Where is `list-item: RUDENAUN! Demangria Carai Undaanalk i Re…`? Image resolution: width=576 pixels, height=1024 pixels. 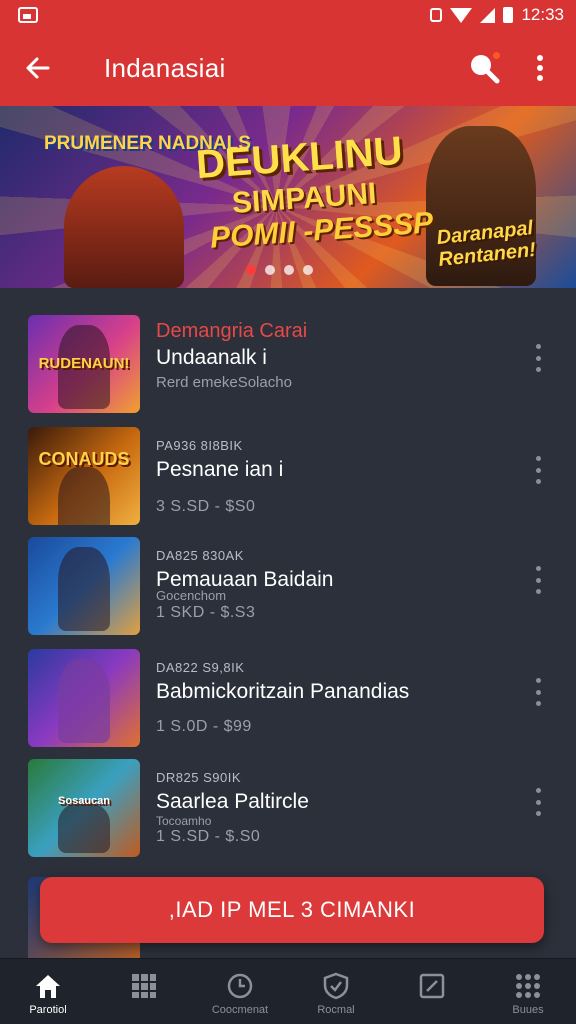
list-item: RUDENAUN! Demangria Carai Undaanalk i Re… is located at coordinates (288, 356).